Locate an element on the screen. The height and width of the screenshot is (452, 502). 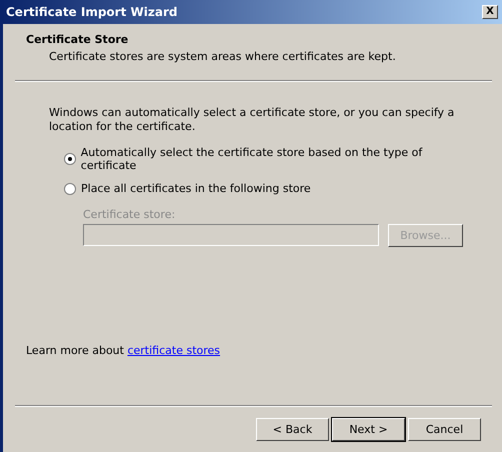
radio-label: Place all certificates in the following store is located at coordinates (196, 188).